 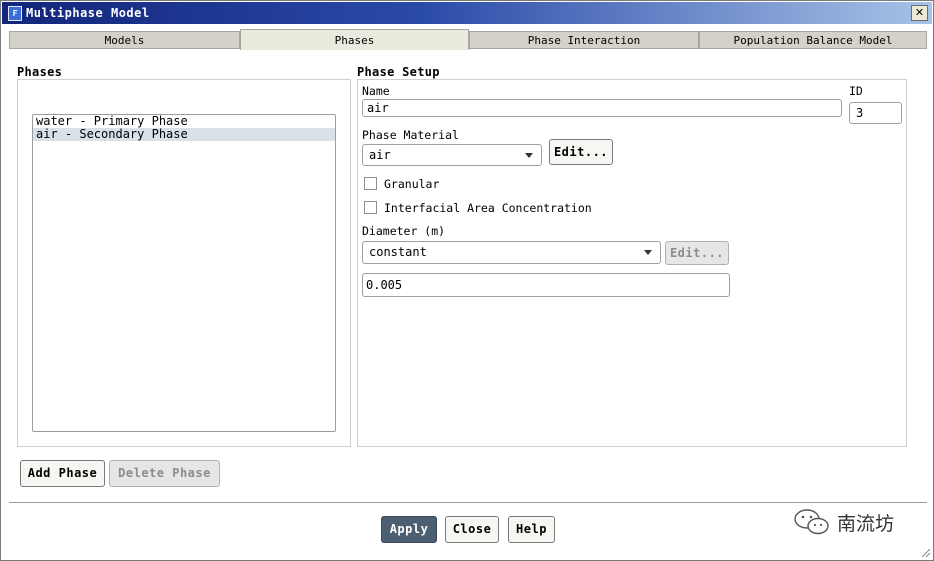 What do you see at coordinates (412, 184) in the screenshot?
I see `granular-label: Granular` at bounding box center [412, 184].